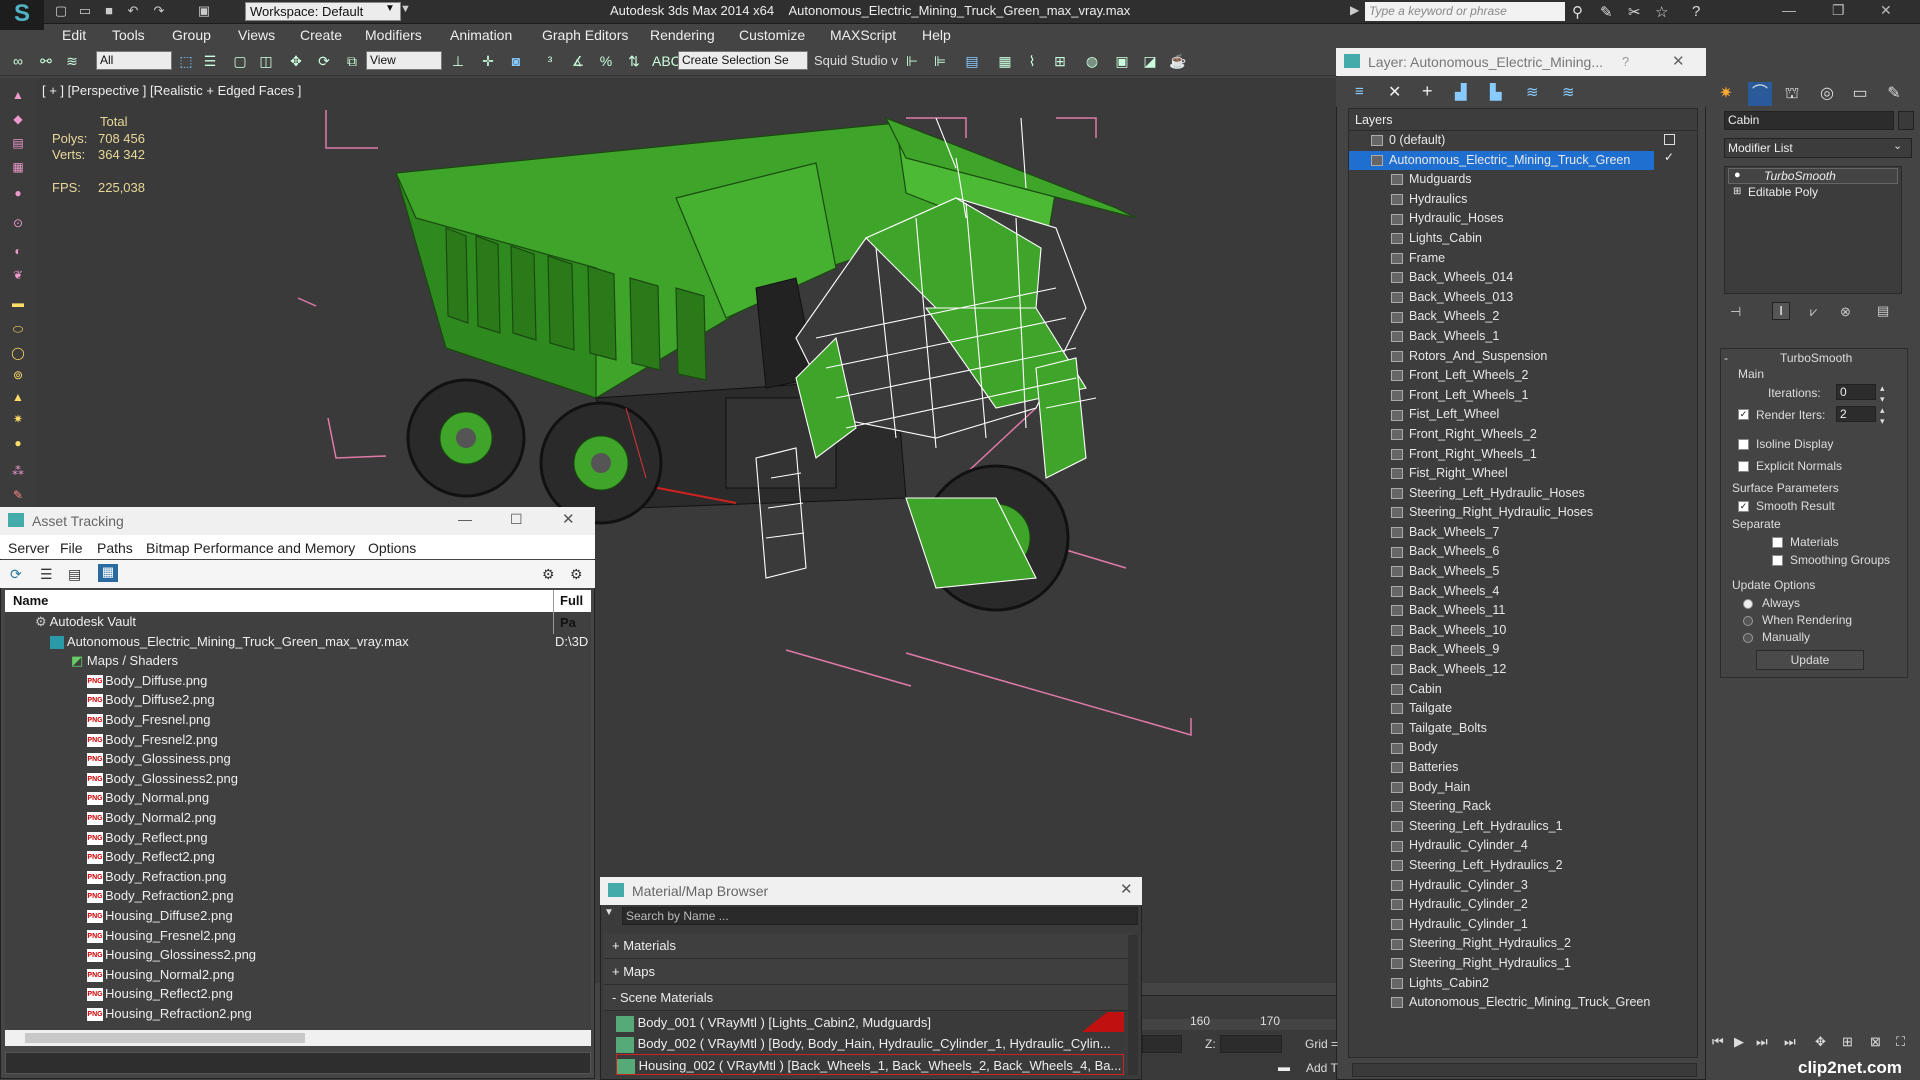 This screenshot has width=1920, height=1080. I want to click on utilities-tab-icon: ✎, so click(1894, 94).